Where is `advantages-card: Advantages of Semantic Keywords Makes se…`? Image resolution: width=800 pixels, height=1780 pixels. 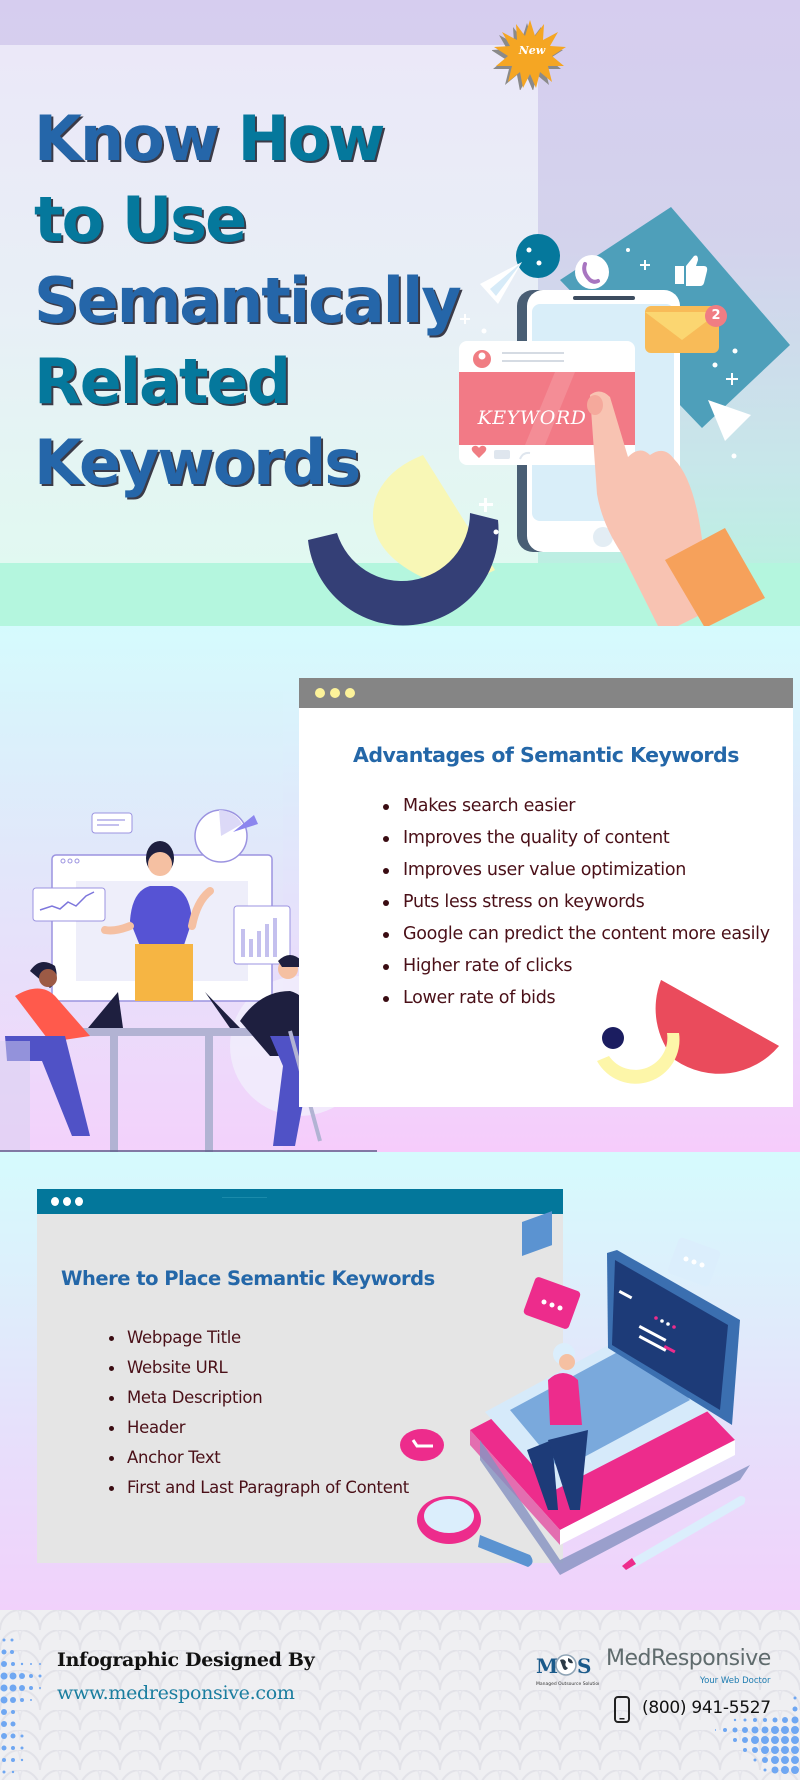 advantages-card: Advantages of Semantic Keywords Makes se… is located at coordinates (546, 892).